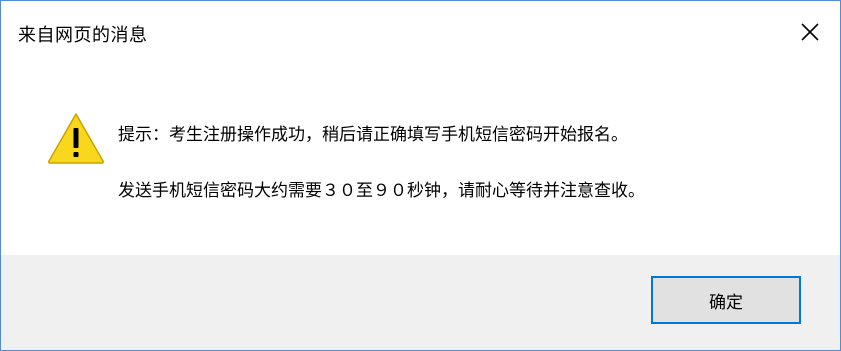 The image size is (841, 351). I want to click on close-icon, so click(810, 32).